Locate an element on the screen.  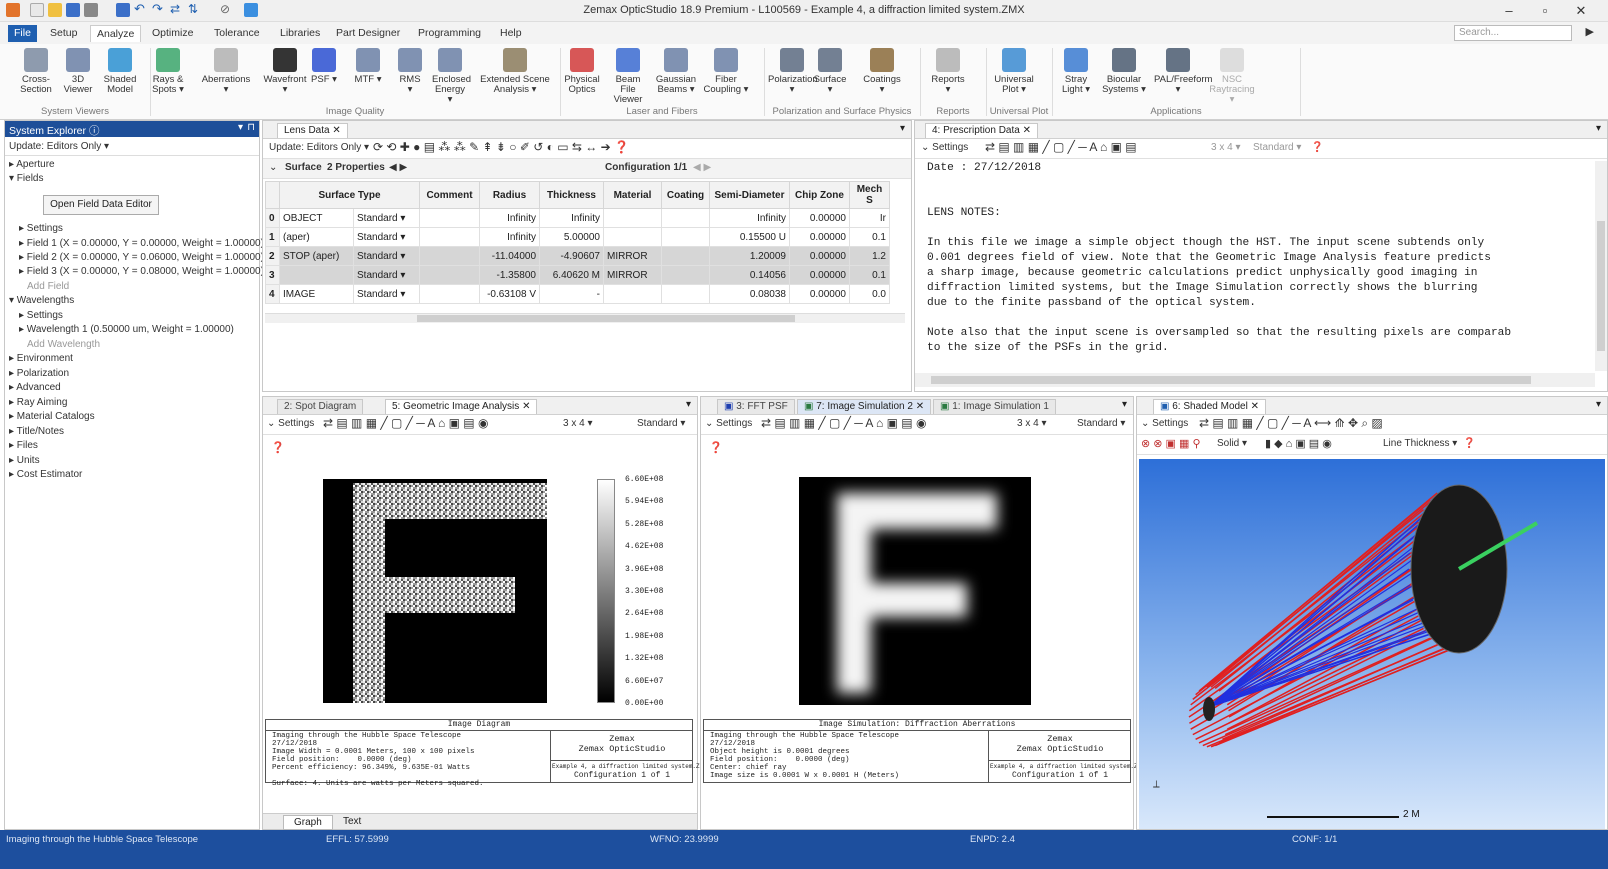
ribbon-button-gaussian: Gaussian Beams ▾ is located at coordinates (676, 71).